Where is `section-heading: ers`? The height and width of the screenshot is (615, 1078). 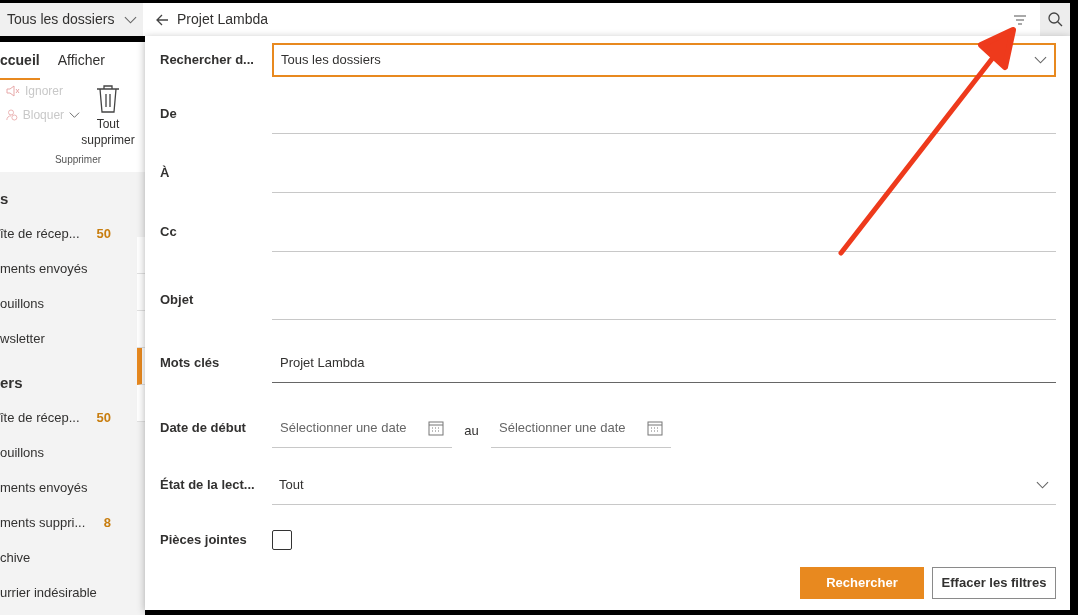
section-heading: ers is located at coordinates (68, 383).